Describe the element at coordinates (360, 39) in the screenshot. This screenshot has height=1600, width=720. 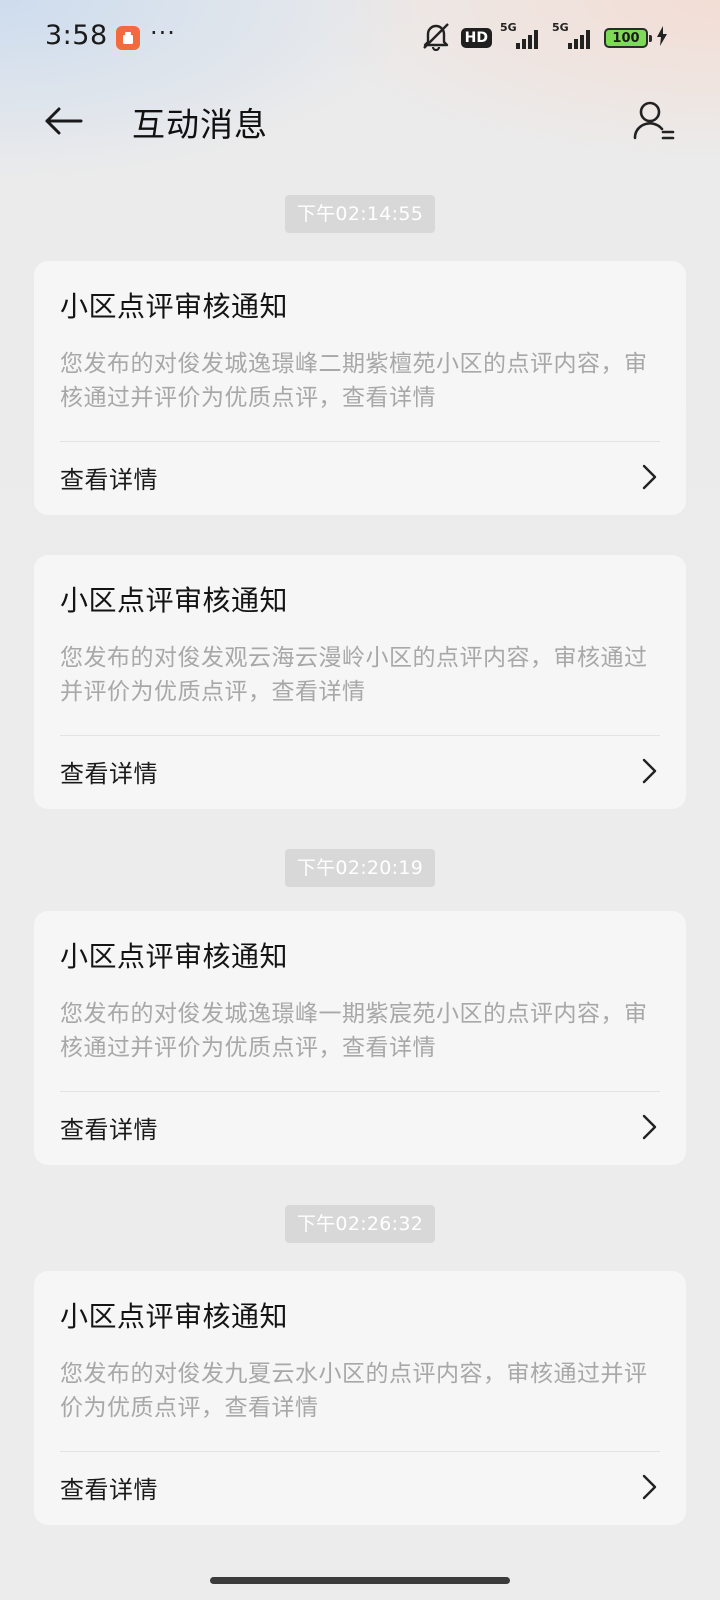
I see `status-bar: 3:58 ··· HD 5G 5G 100` at that location.